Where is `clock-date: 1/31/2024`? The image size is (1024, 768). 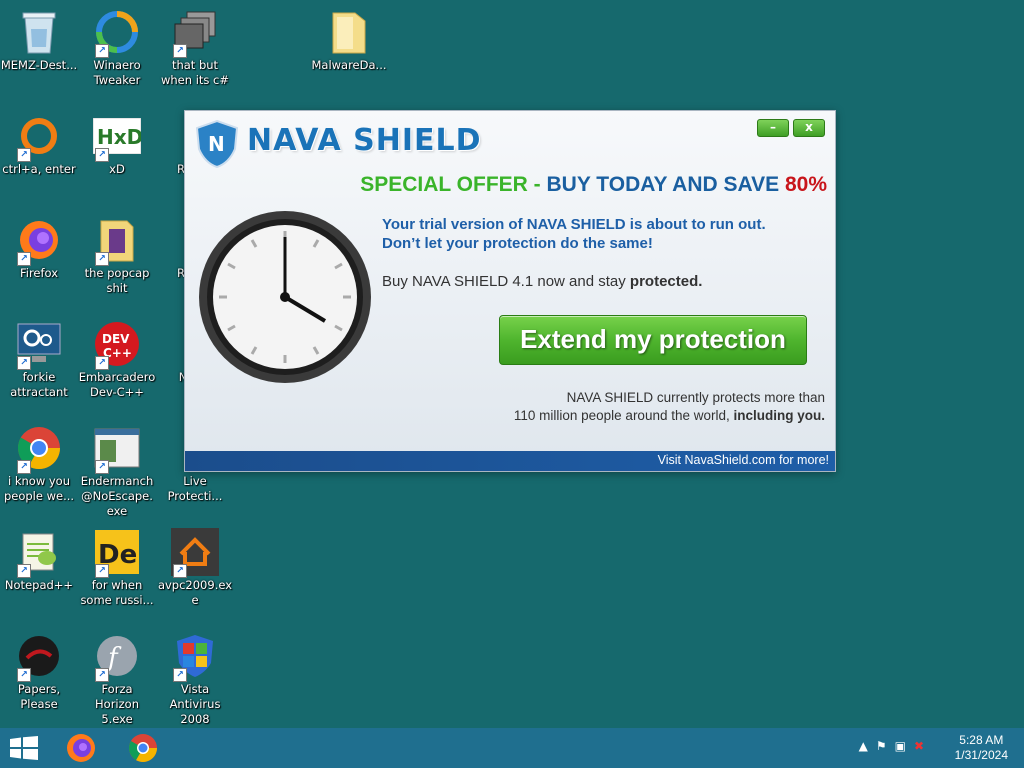
clock-date: 1/31/2024 is located at coordinates (981, 755).